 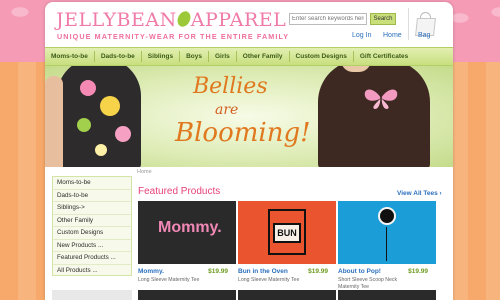 What do you see at coordinates (243, 133) in the screenshot?
I see `hero-title-line3: Blooming!` at bounding box center [243, 133].